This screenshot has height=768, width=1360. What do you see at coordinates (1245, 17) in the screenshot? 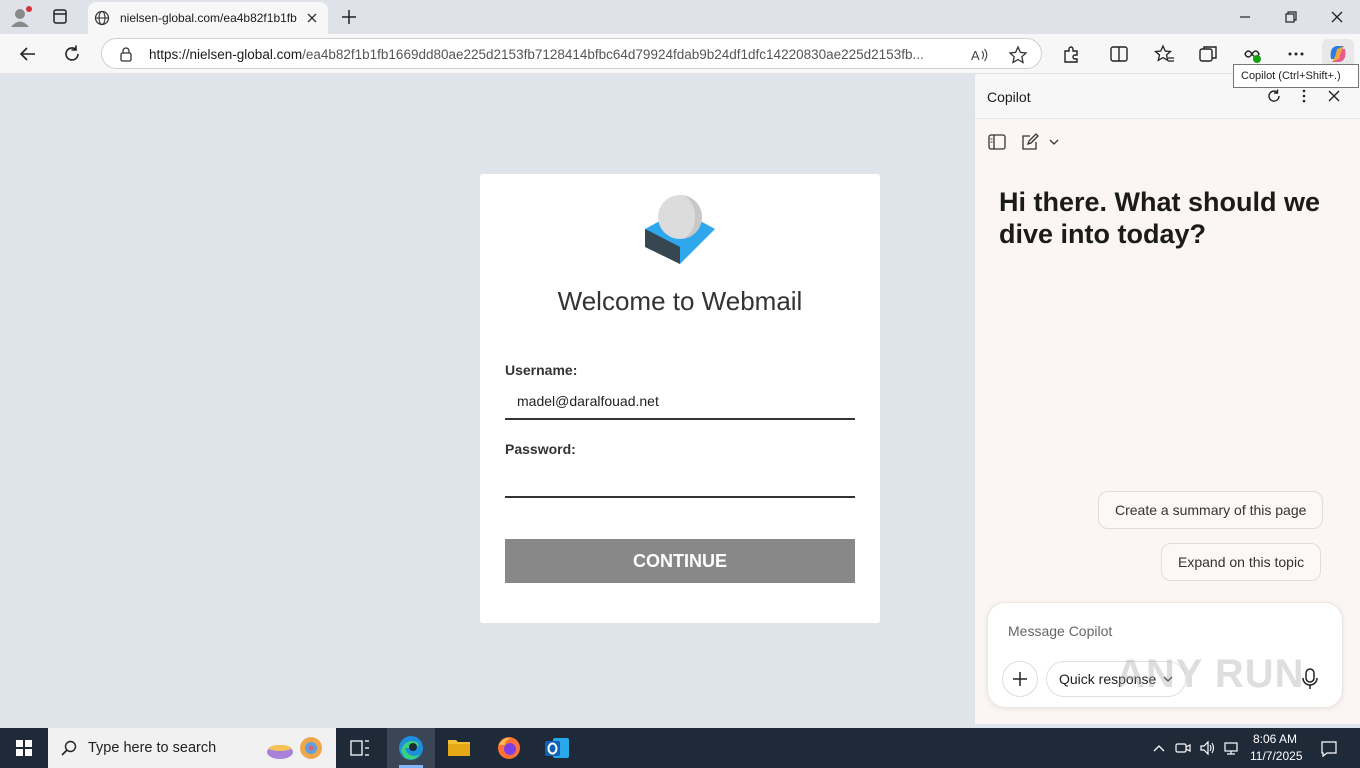
I see `minimize-button` at bounding box center [1245, 17].